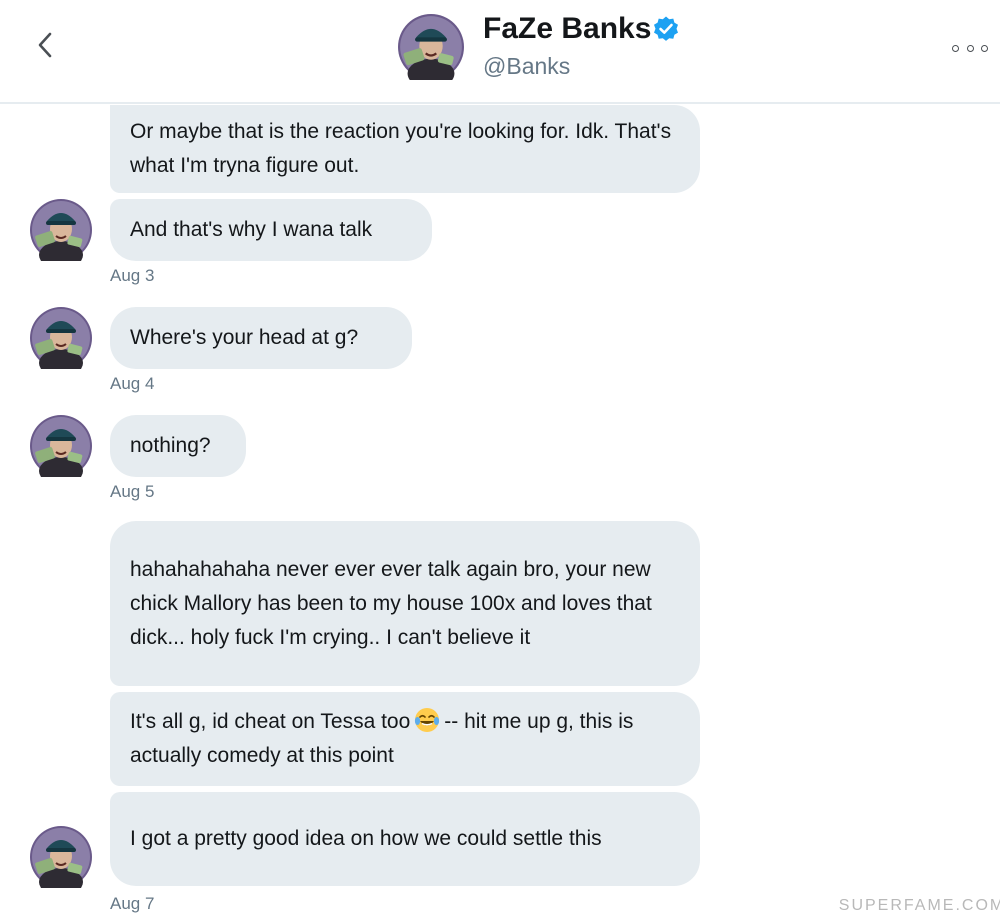 The height and width of the screenshot is (919, 1000). Describe the element at coordinates (427, 720) in the screenshot. I see `face-with-tears-of-joy-icon` at that location.